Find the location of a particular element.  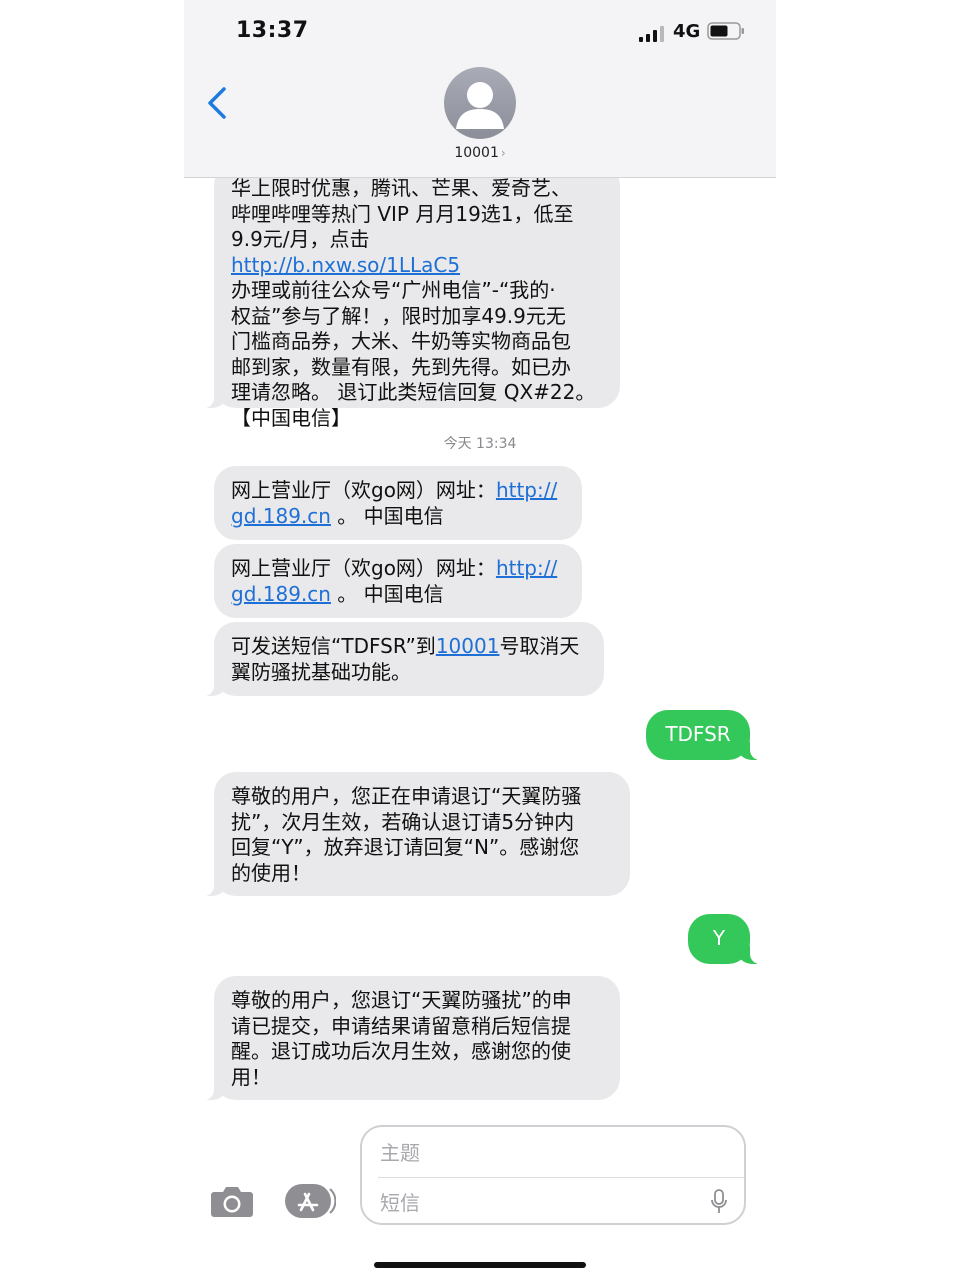

message-text: 扰”，次月生效，若确认退订请5分钟内 is located at coordinates (403, 821).